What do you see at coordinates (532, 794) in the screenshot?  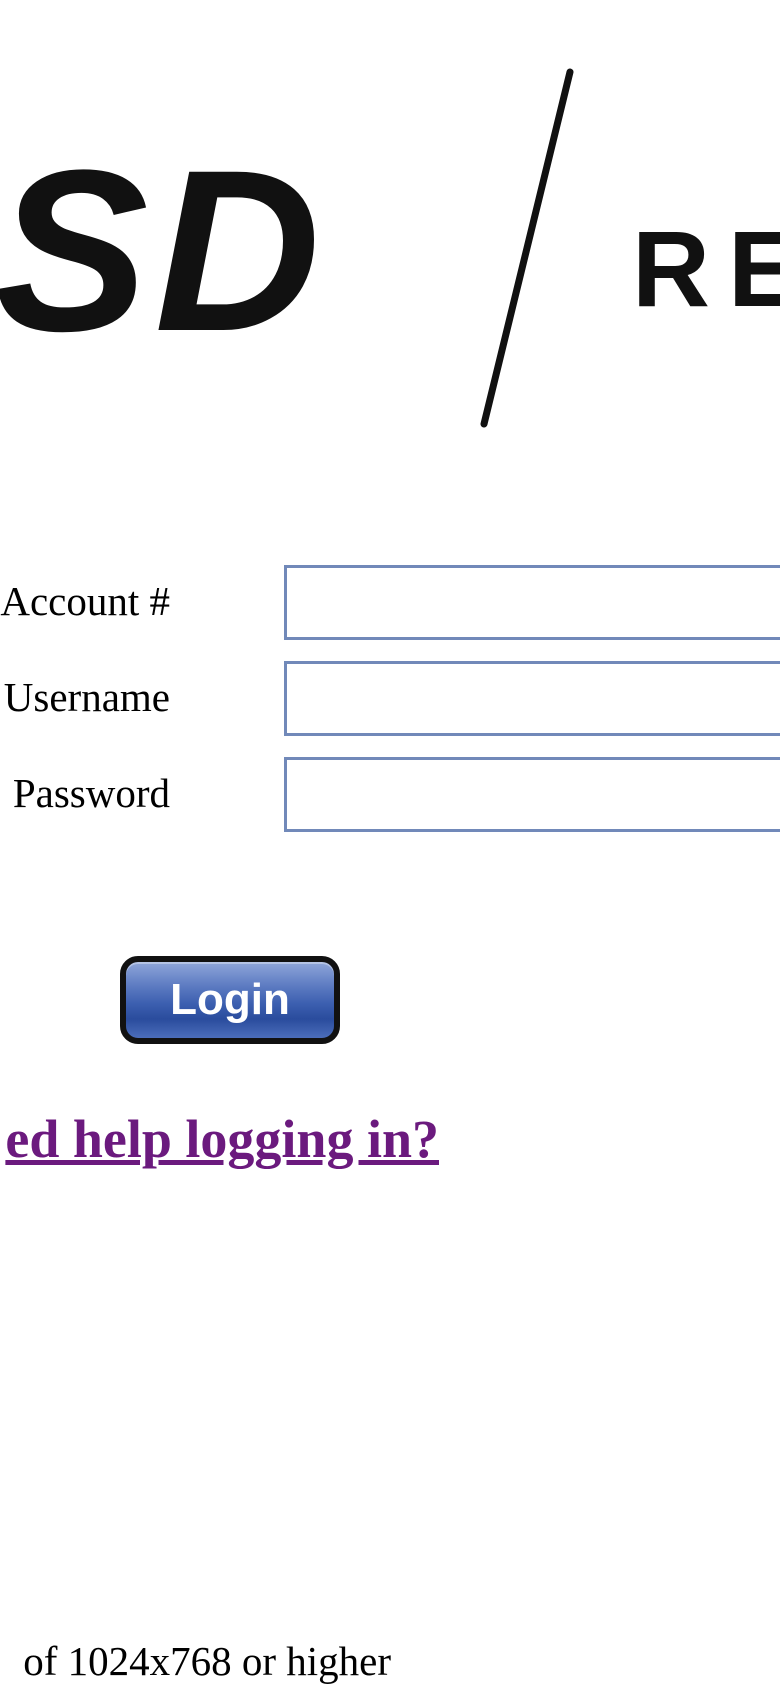 I see `password-input` at bounding box center [532, 794].